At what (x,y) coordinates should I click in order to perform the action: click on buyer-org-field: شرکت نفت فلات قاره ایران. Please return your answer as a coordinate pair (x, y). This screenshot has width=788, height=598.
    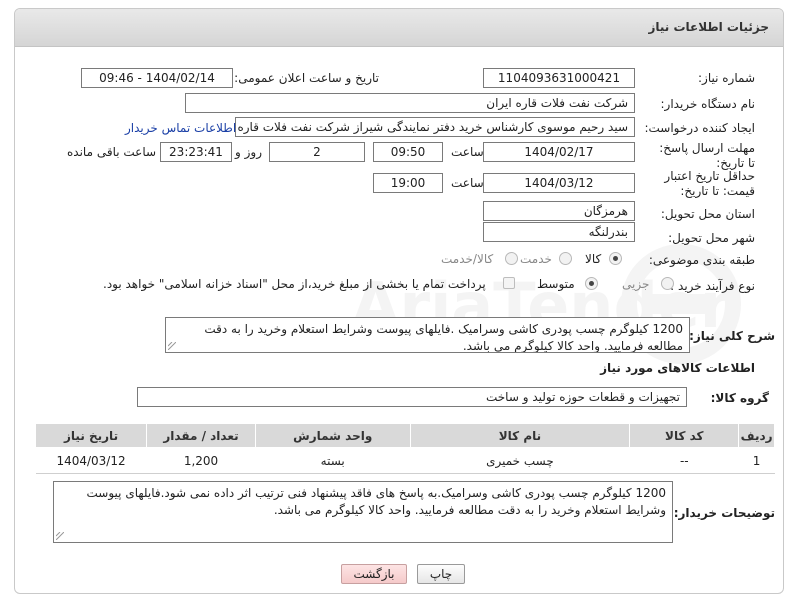
    Looking at the image, I should click on (410, 103).